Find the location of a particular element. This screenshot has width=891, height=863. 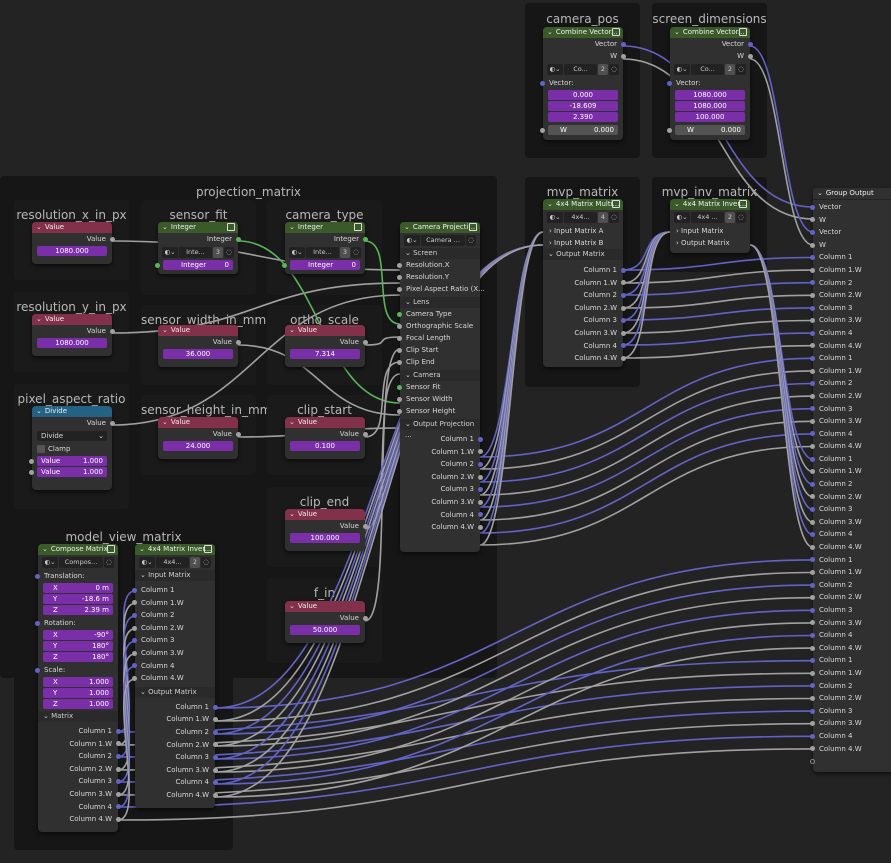

value-field: 7.314 is located at coordinates (325, 354).